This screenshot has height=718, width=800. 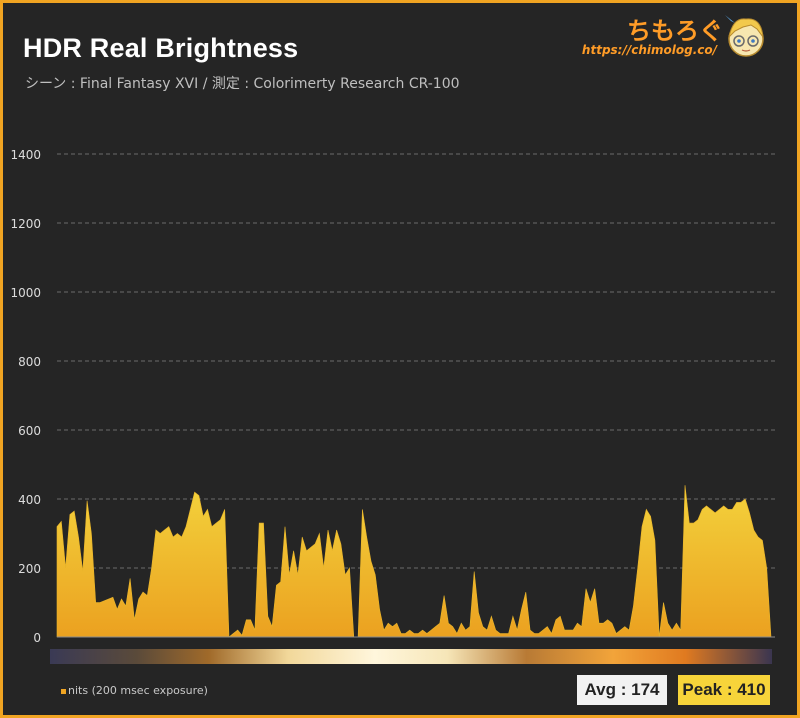 What do you see at coordinates (622, 690) in the screenshot?
I see `avg-badge: Avg : 174` at bounding box center [622, 690].